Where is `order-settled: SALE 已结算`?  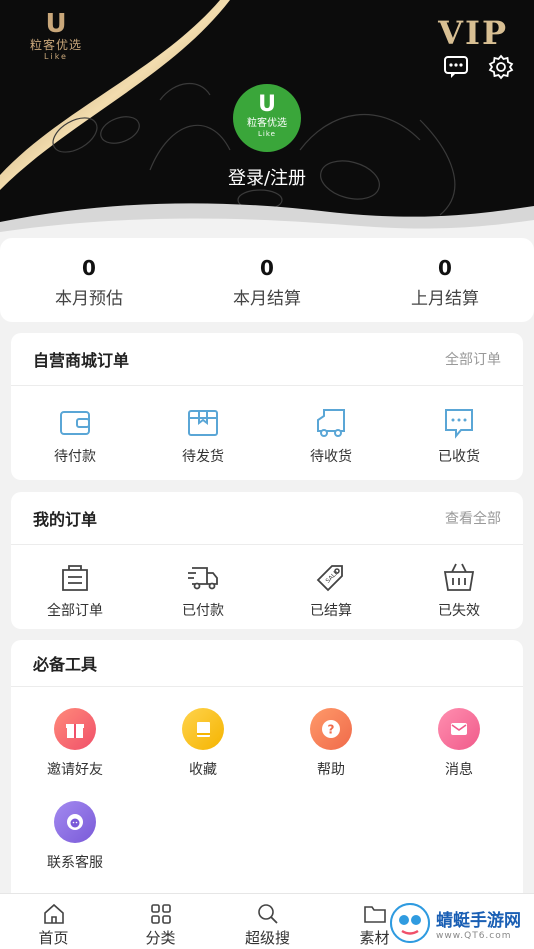
order-settled: SALE 已结算 is located at coordinates (331, 590).